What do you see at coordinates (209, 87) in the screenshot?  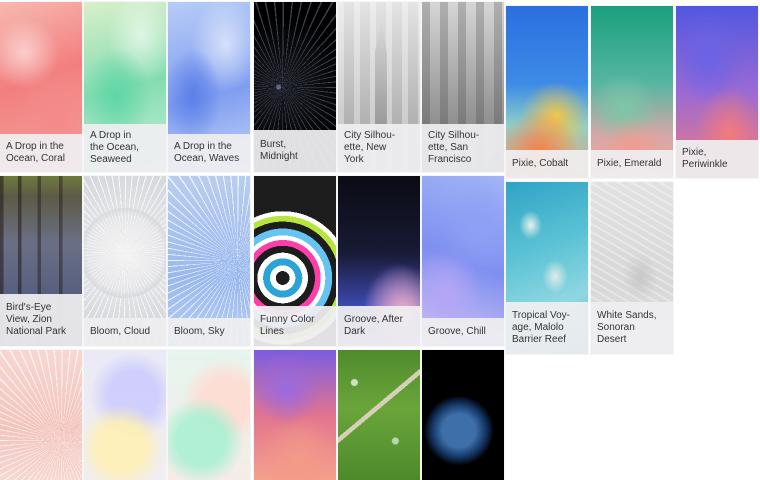 I see `wallpaper-tile-waves: A Drop in the Ocean, Waves` at bounding box center [209, 87].